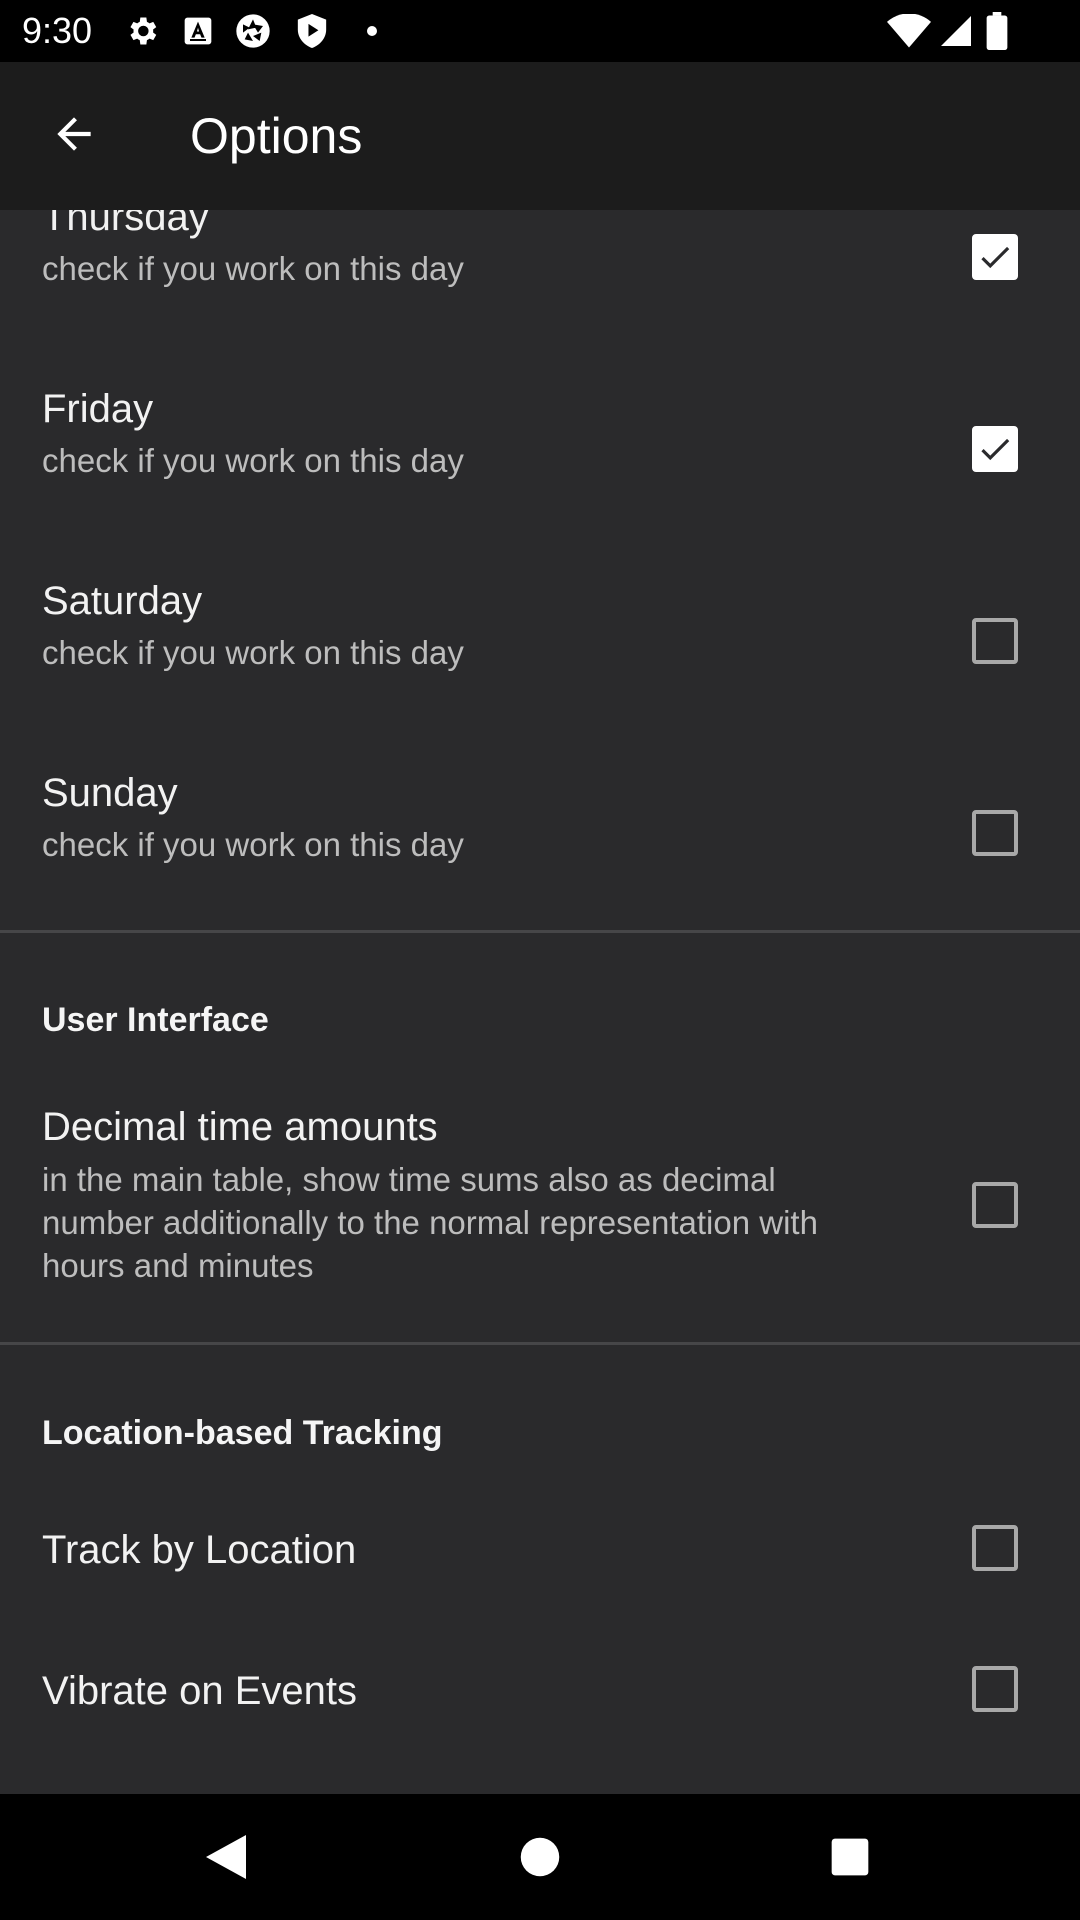 The image size is (1080, 1920). What do you see at coordinates (540, 480) in the screenshot?
I see `pref-friday: Friday check if you work on this day` at bounding box center [540, 480].